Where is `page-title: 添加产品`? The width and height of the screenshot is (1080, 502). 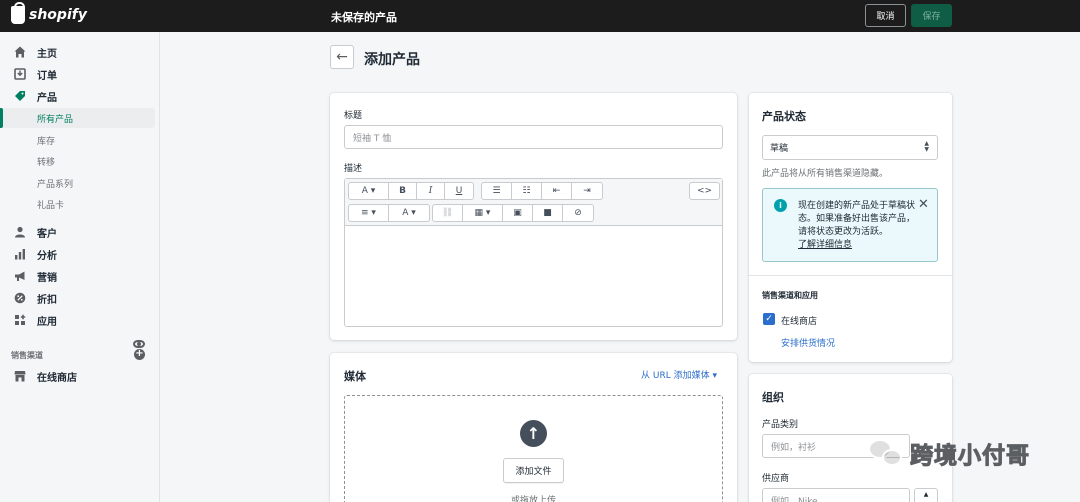 page-title: 添加产品 is located at coordinates (392, 60).